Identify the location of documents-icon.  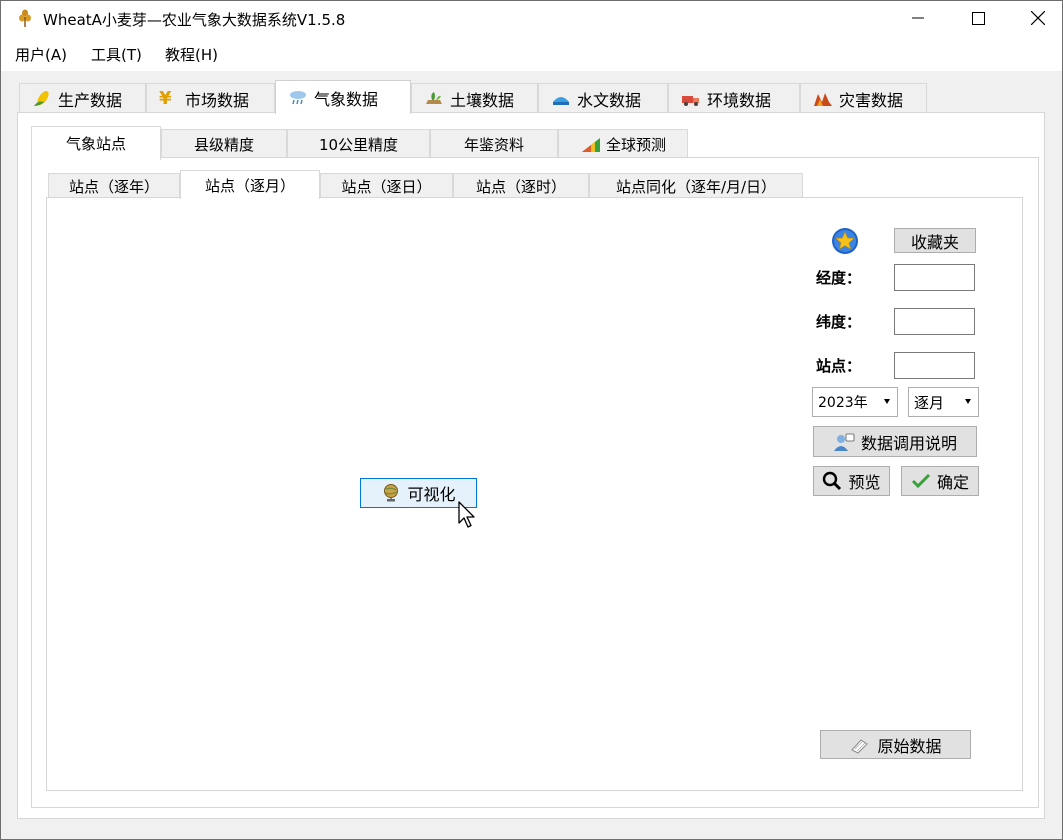
(860, 746).